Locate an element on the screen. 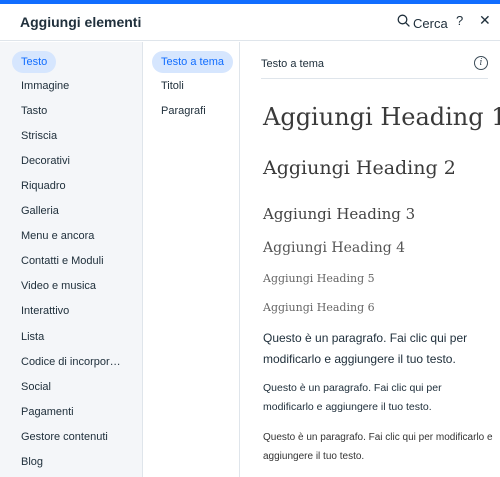  category-social: Social is located at coordinates (36, 387).